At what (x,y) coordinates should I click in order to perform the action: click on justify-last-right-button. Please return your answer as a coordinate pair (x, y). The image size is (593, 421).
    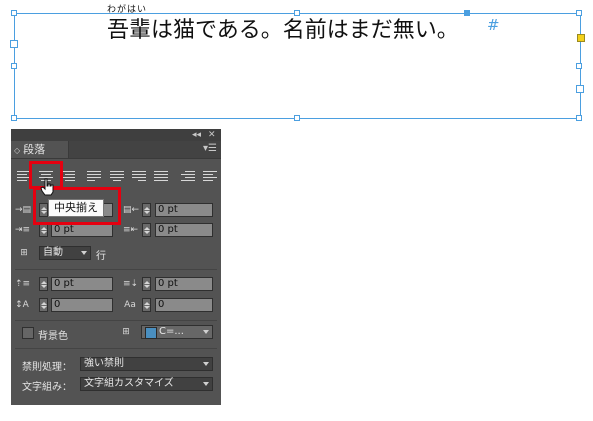
    Looking at the image, I should click on (139, 176).